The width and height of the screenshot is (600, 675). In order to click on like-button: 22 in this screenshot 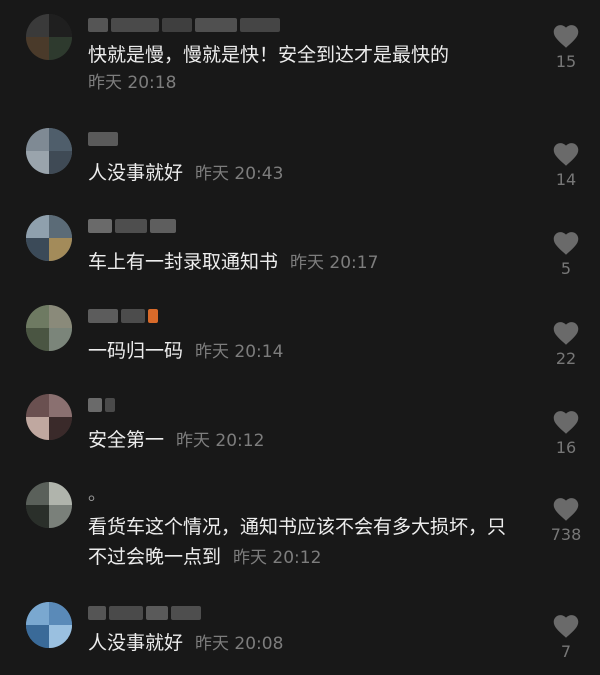, I will do `click(566, 343)`.